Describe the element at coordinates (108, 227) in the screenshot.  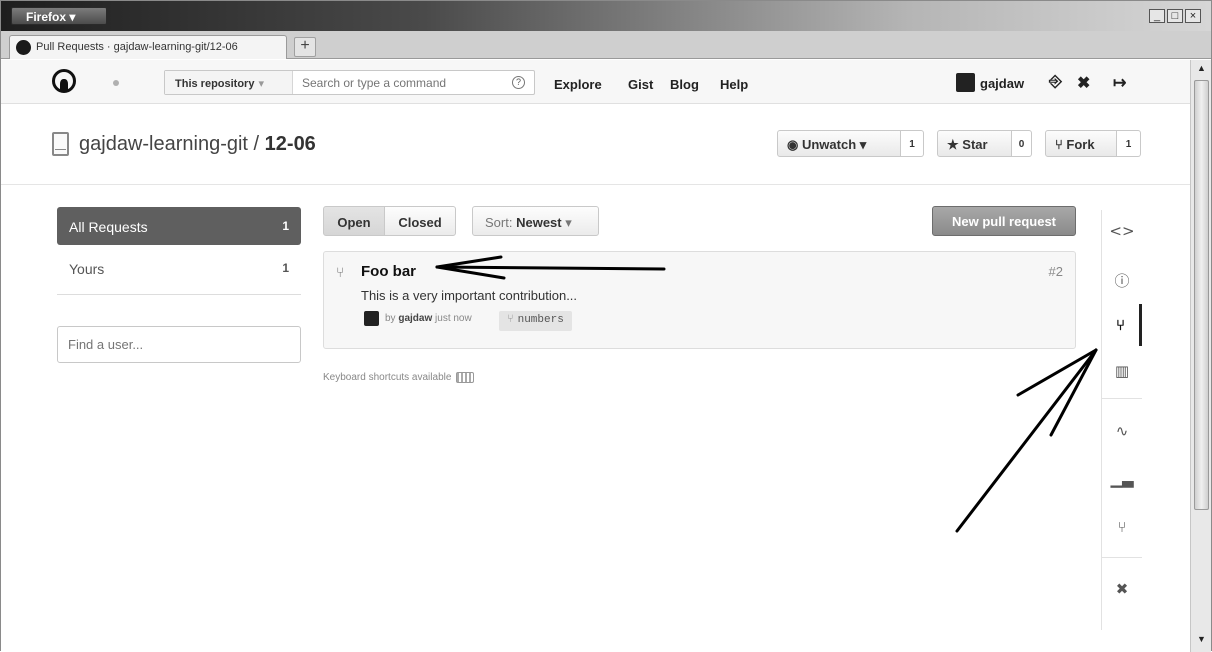
I see `filter-all-label: All Requests` at that location.